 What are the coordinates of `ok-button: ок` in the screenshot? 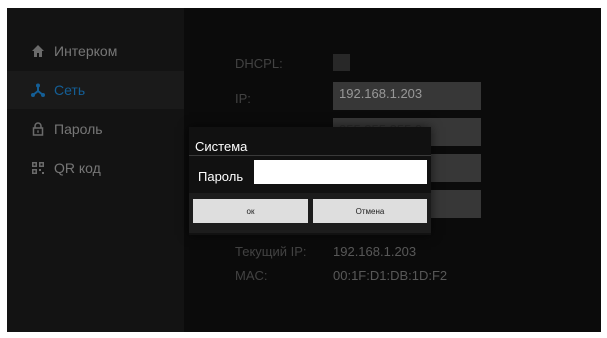 It's located at (250, 211).